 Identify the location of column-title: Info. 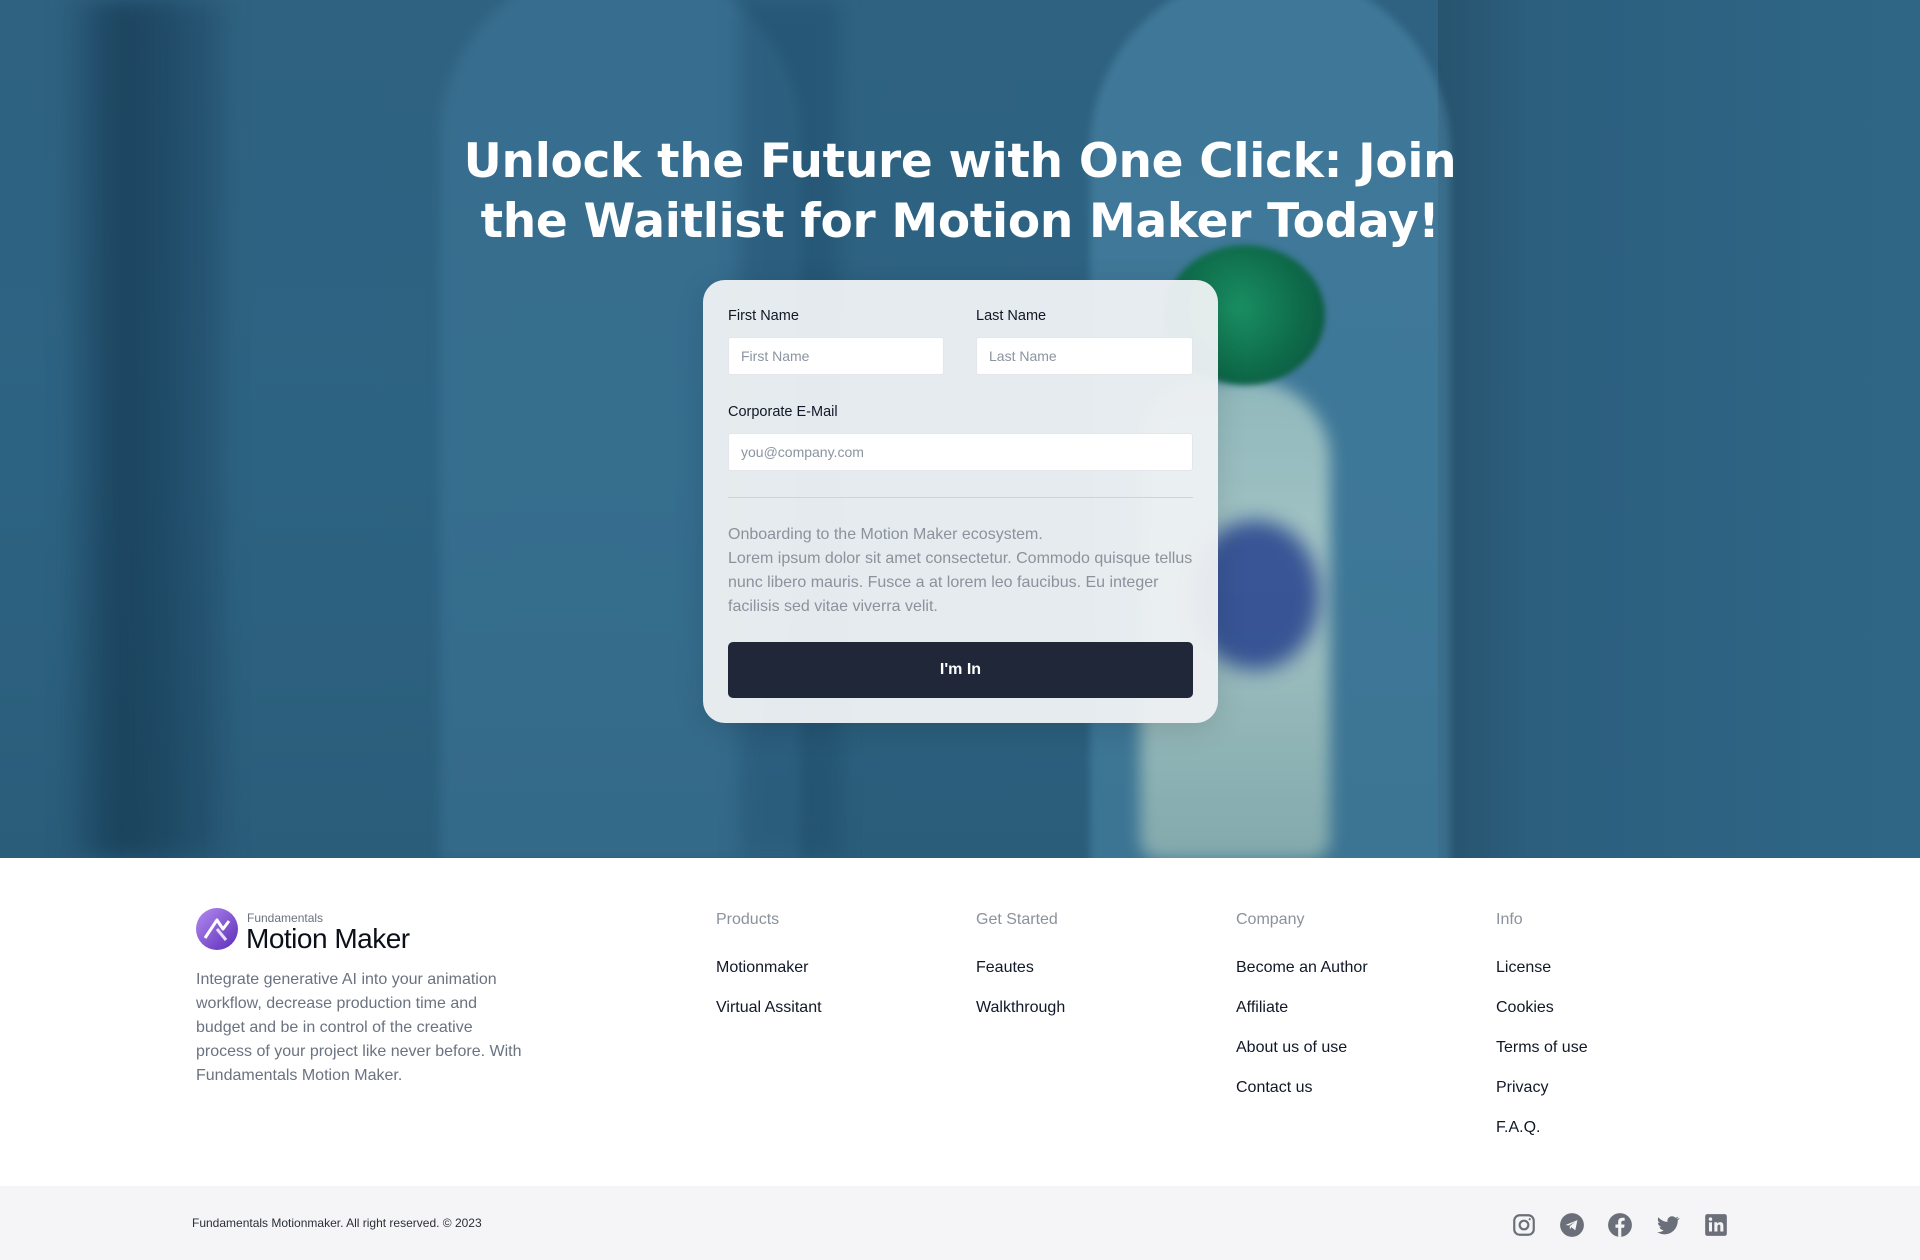
(1509, 919).